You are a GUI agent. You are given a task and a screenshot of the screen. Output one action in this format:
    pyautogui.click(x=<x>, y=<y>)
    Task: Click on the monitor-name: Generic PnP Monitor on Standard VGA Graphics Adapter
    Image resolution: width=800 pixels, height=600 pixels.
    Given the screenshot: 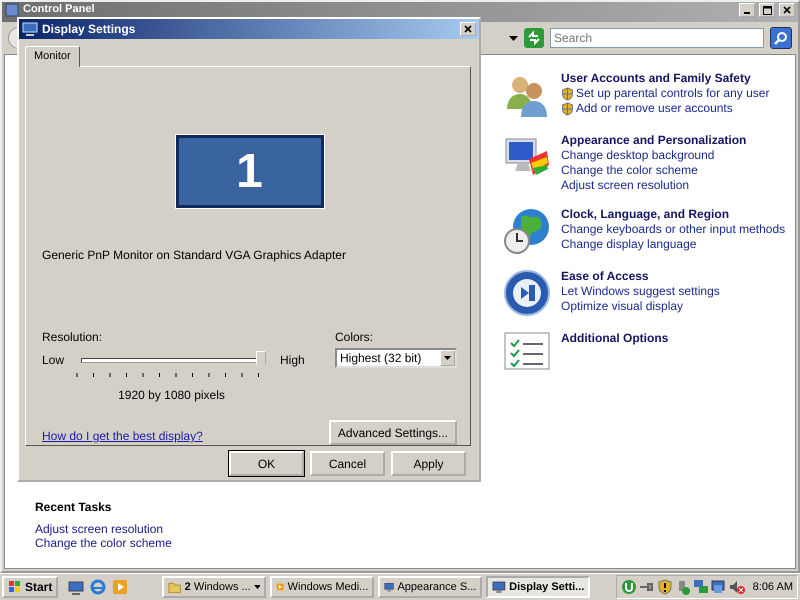 What is the action you would take?
    pyautogui.click(x=194, y=255)
    